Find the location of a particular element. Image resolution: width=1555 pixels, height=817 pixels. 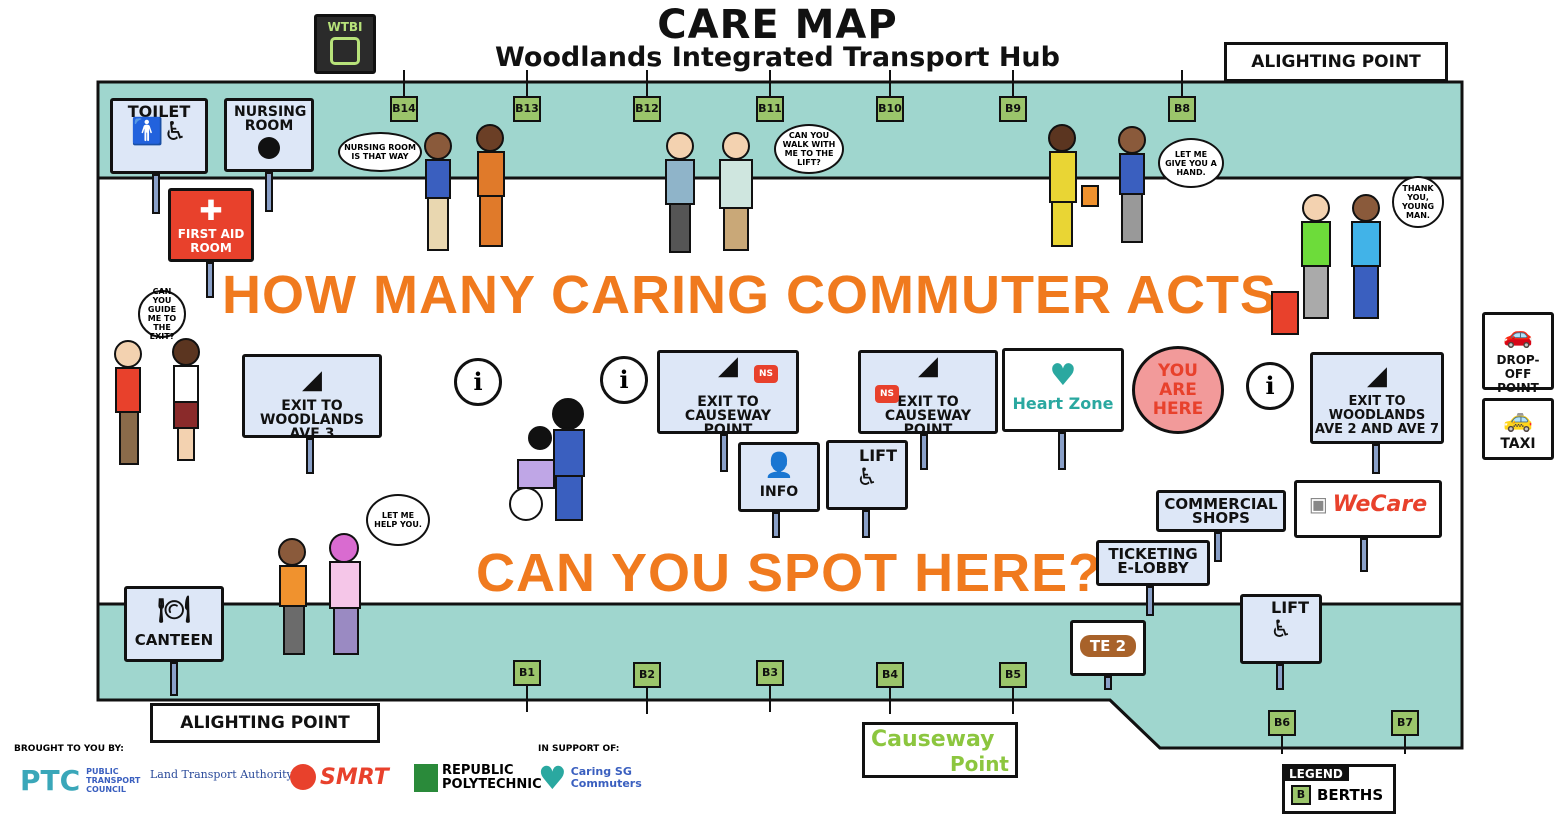

smrt-text: SMRT is located at coordinates (354, 777).